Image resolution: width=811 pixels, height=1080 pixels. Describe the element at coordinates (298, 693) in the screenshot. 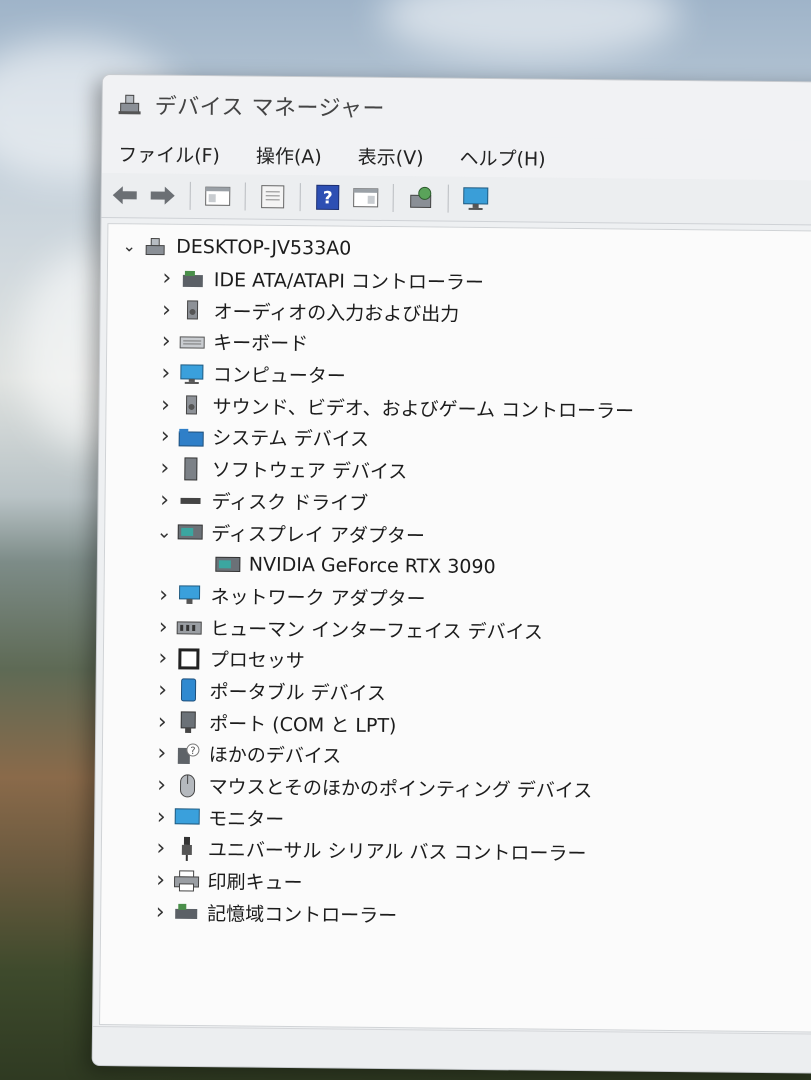

I see `tree-item-label: ポータブル デバイス` at that location.